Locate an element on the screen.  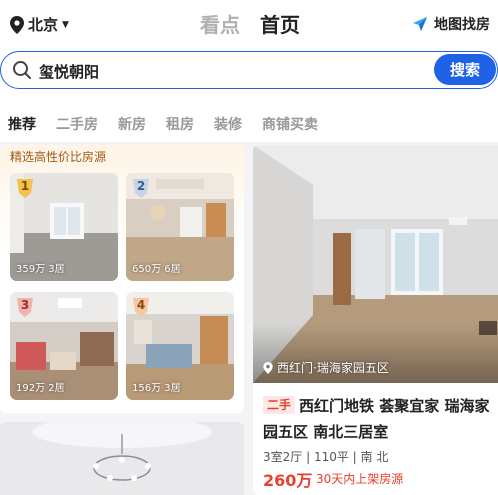
pick-item-4: 4 156万 3居 is located at coordinates (180, 346).